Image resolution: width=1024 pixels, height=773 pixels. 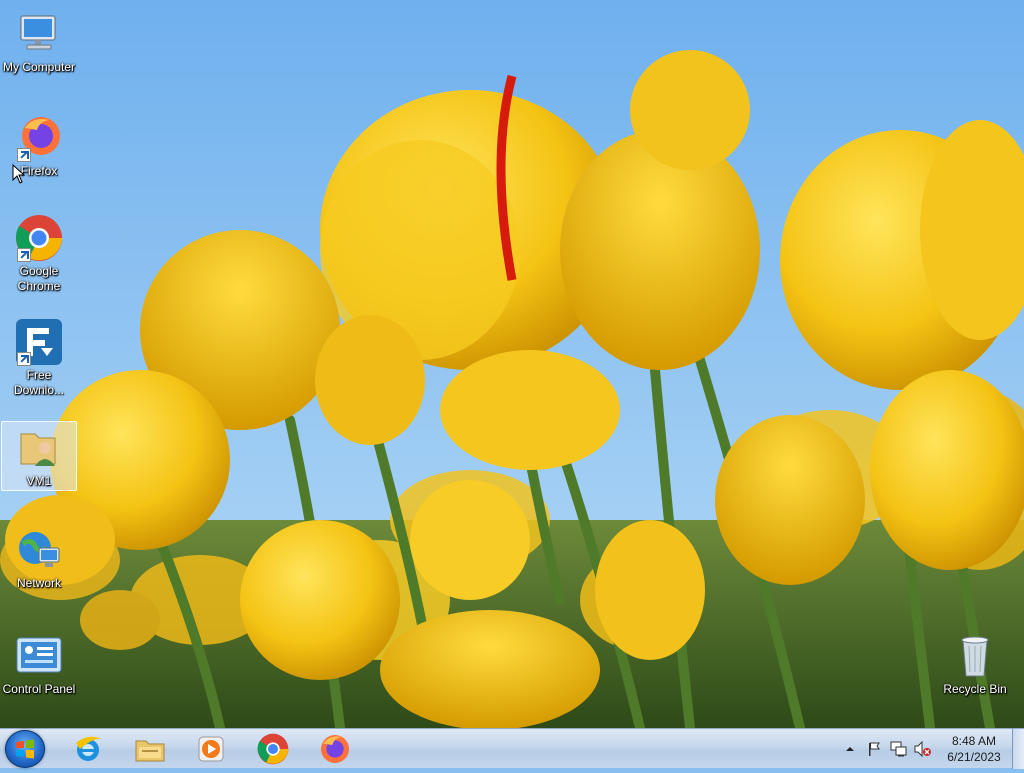 I want to click on desktop-icon-google-chrome: Google Chrome, so click(x=39, y=254).